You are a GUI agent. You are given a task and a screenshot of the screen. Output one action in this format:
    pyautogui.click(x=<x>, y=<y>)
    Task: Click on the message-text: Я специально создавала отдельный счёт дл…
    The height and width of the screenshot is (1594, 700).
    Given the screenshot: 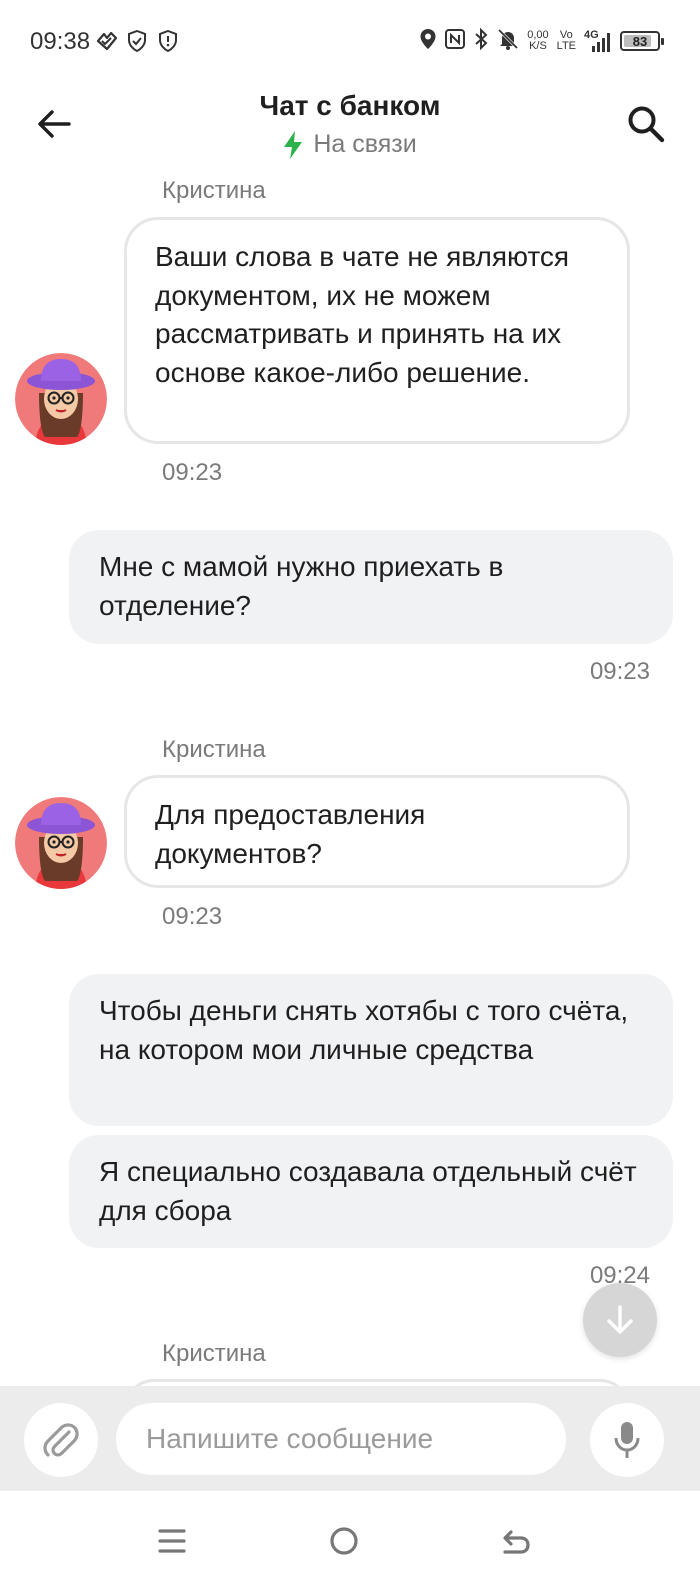 What is the action you would take?
    pyautogui.click(x=368, y=1191)
    